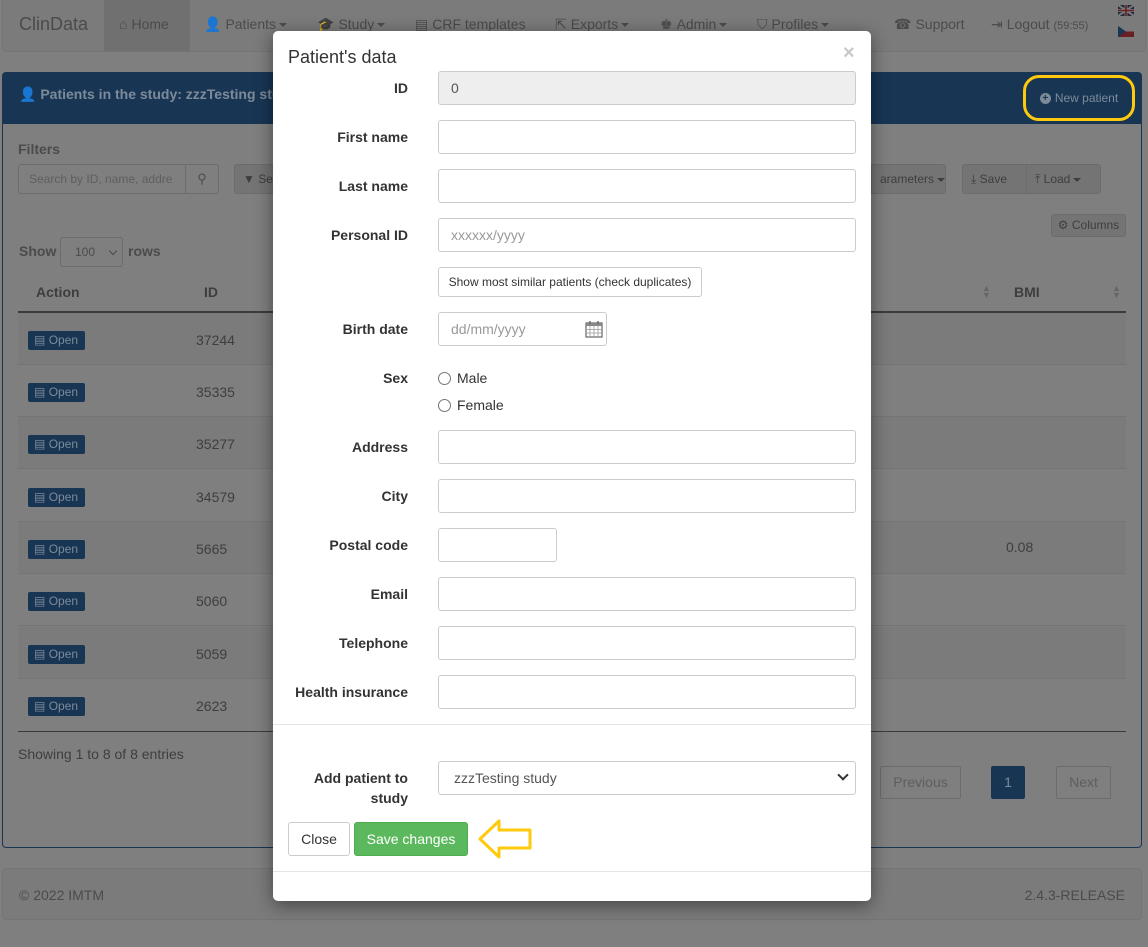 This screenshot has width=1148, height=947. I want to click on label-sex: Sex, so click(395, 378).